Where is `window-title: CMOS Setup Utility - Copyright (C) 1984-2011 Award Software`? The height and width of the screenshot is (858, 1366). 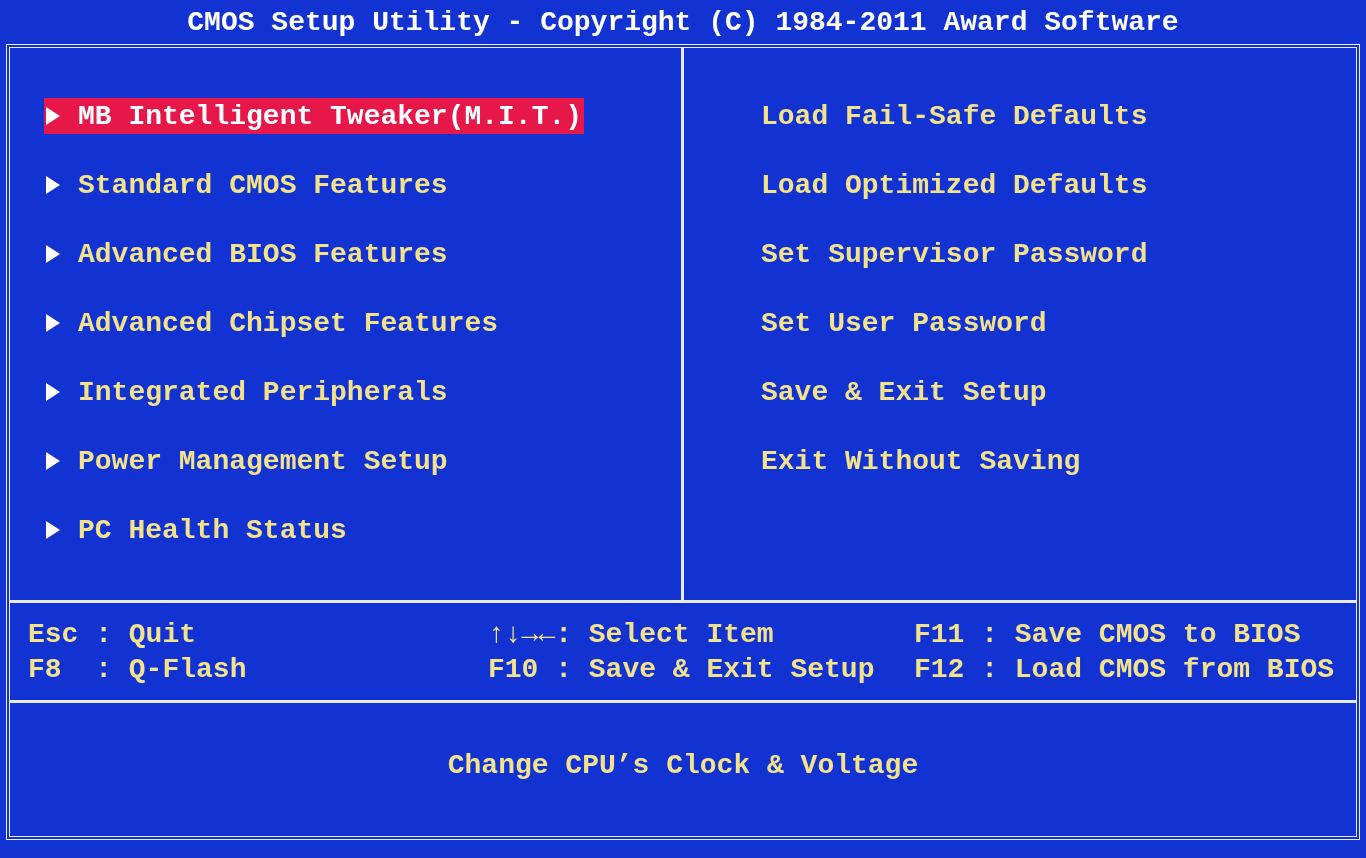
window-title: CMOS Setup Utility - Copyright (C) 1984-2011 Award Software is located at coordinates (683, 22).